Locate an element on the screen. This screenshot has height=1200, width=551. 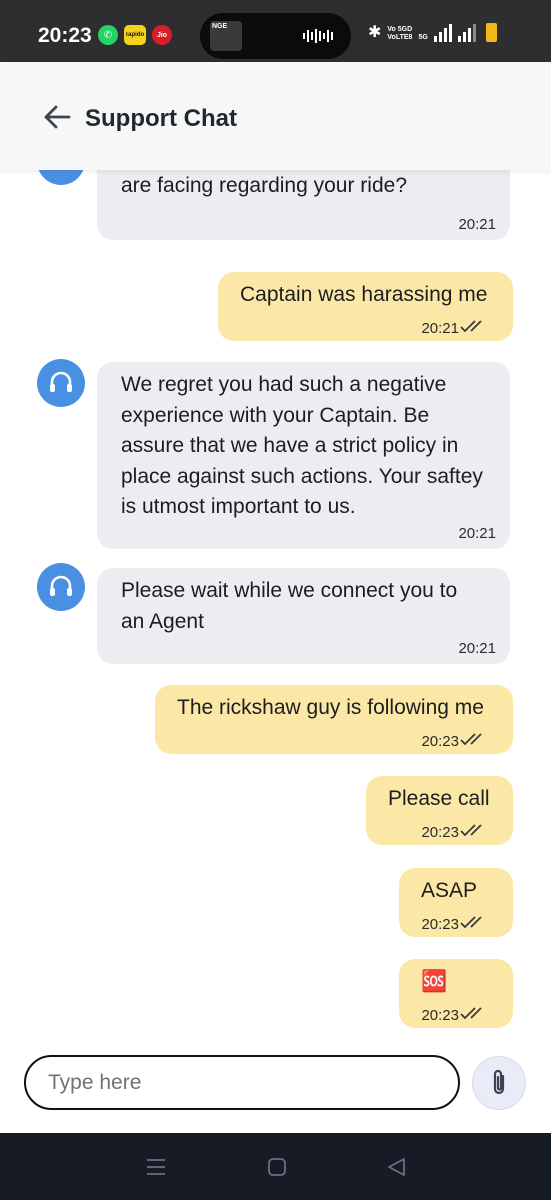
message-composer is located at coordinates (275, 1086).